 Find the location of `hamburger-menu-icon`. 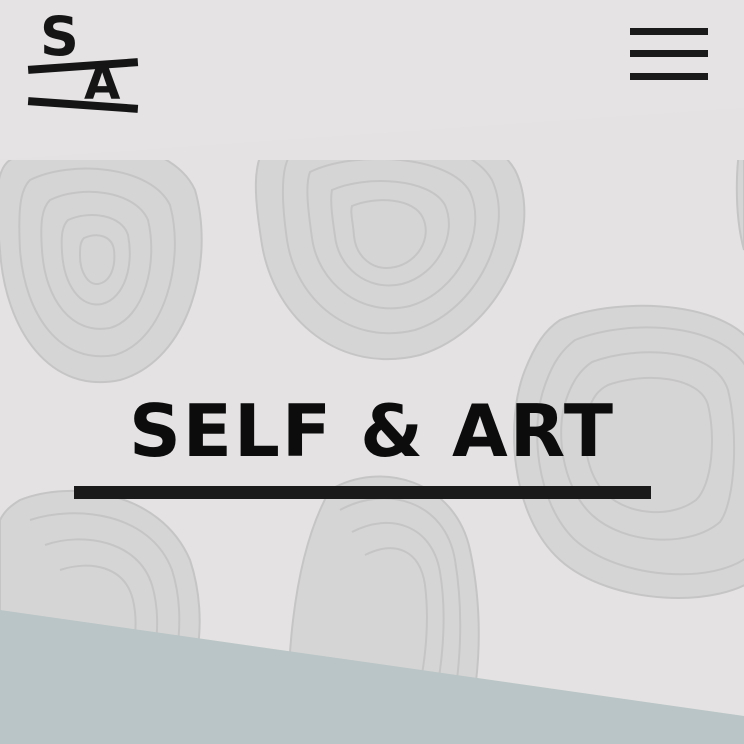

hamburger-menu-icon is located at coordinates (669, 56).